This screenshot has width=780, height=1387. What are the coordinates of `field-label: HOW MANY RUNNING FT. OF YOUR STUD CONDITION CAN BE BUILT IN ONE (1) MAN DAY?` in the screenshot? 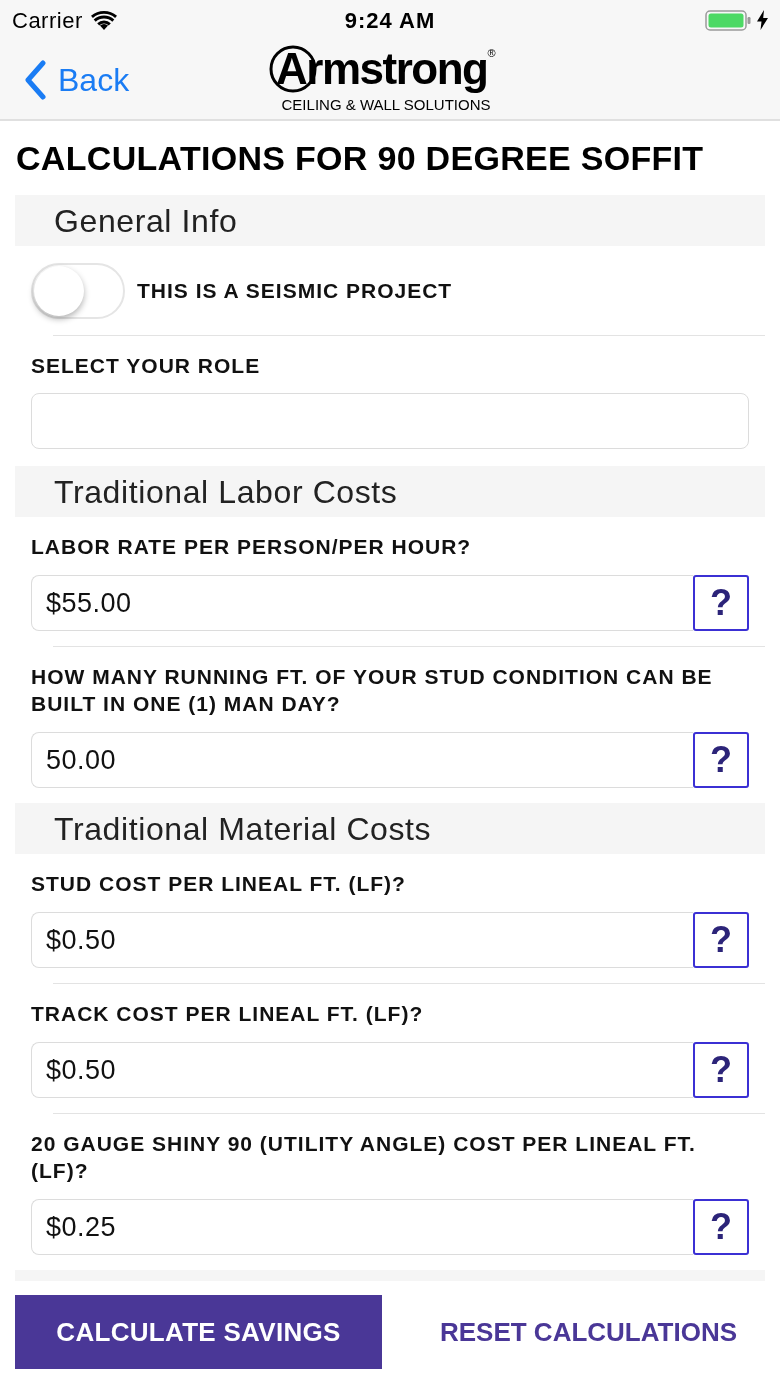 It's located at (372, 690).